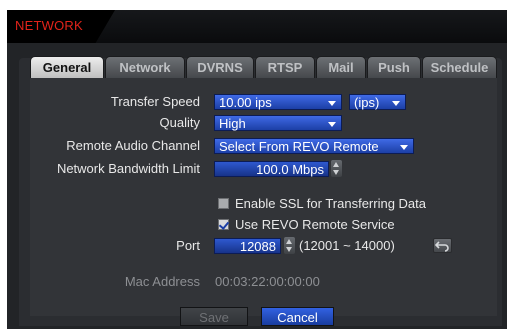  What do you see at coordinates (336, 168) in the screenshot?
I see `bandwidth-spinner-icon` at bounding box center [336, 168].